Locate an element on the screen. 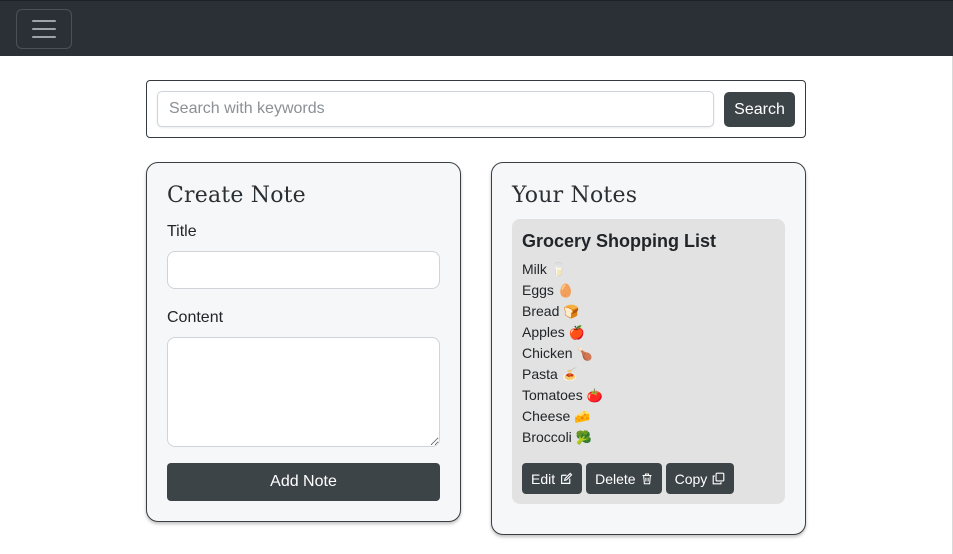  note-line-text: Broccoli is located at coordinates (547, 437).